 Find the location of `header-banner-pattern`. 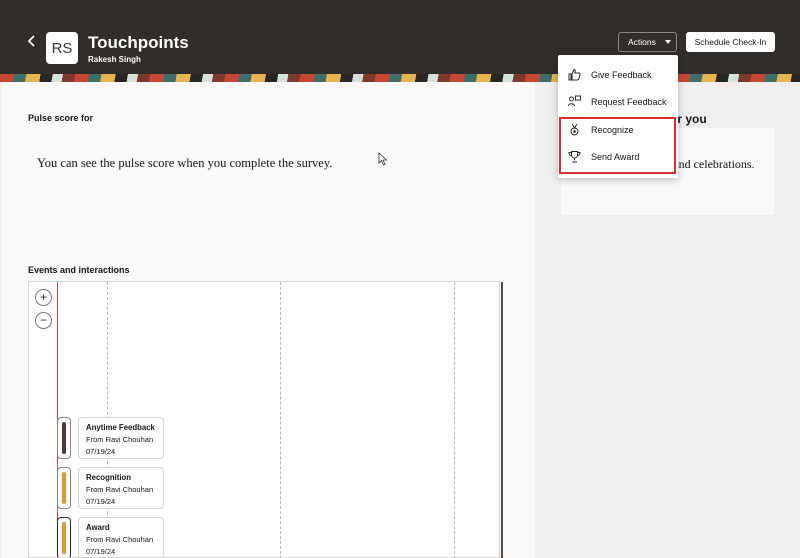

header-banner-pattern is located at coordinates (400, 78).